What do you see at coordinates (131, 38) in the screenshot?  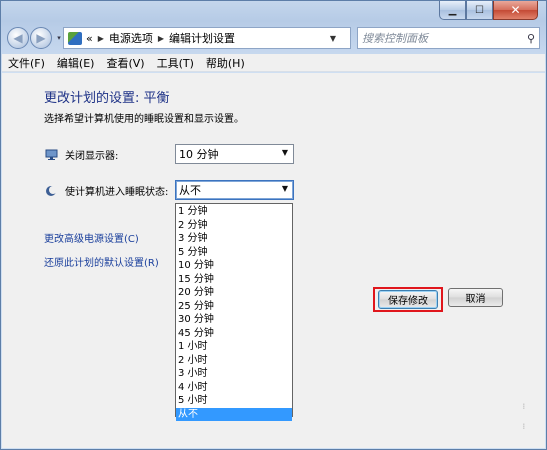 I see `breadcrumb-power-options: 电源选项` at bounding box center [131, 38].